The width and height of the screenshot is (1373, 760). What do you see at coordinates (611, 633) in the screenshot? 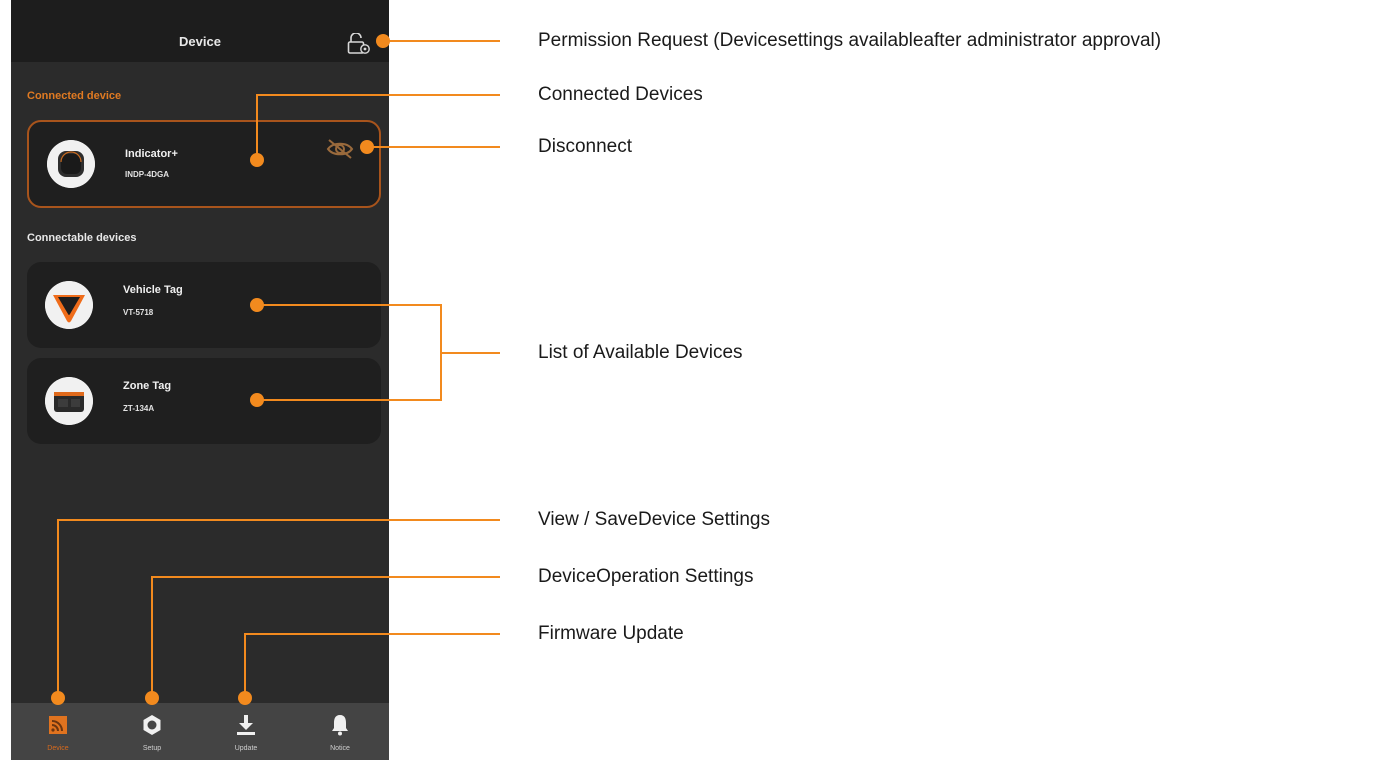
I see `callout-firmware-update: Firmware Update` at bounding box center [611, 633].